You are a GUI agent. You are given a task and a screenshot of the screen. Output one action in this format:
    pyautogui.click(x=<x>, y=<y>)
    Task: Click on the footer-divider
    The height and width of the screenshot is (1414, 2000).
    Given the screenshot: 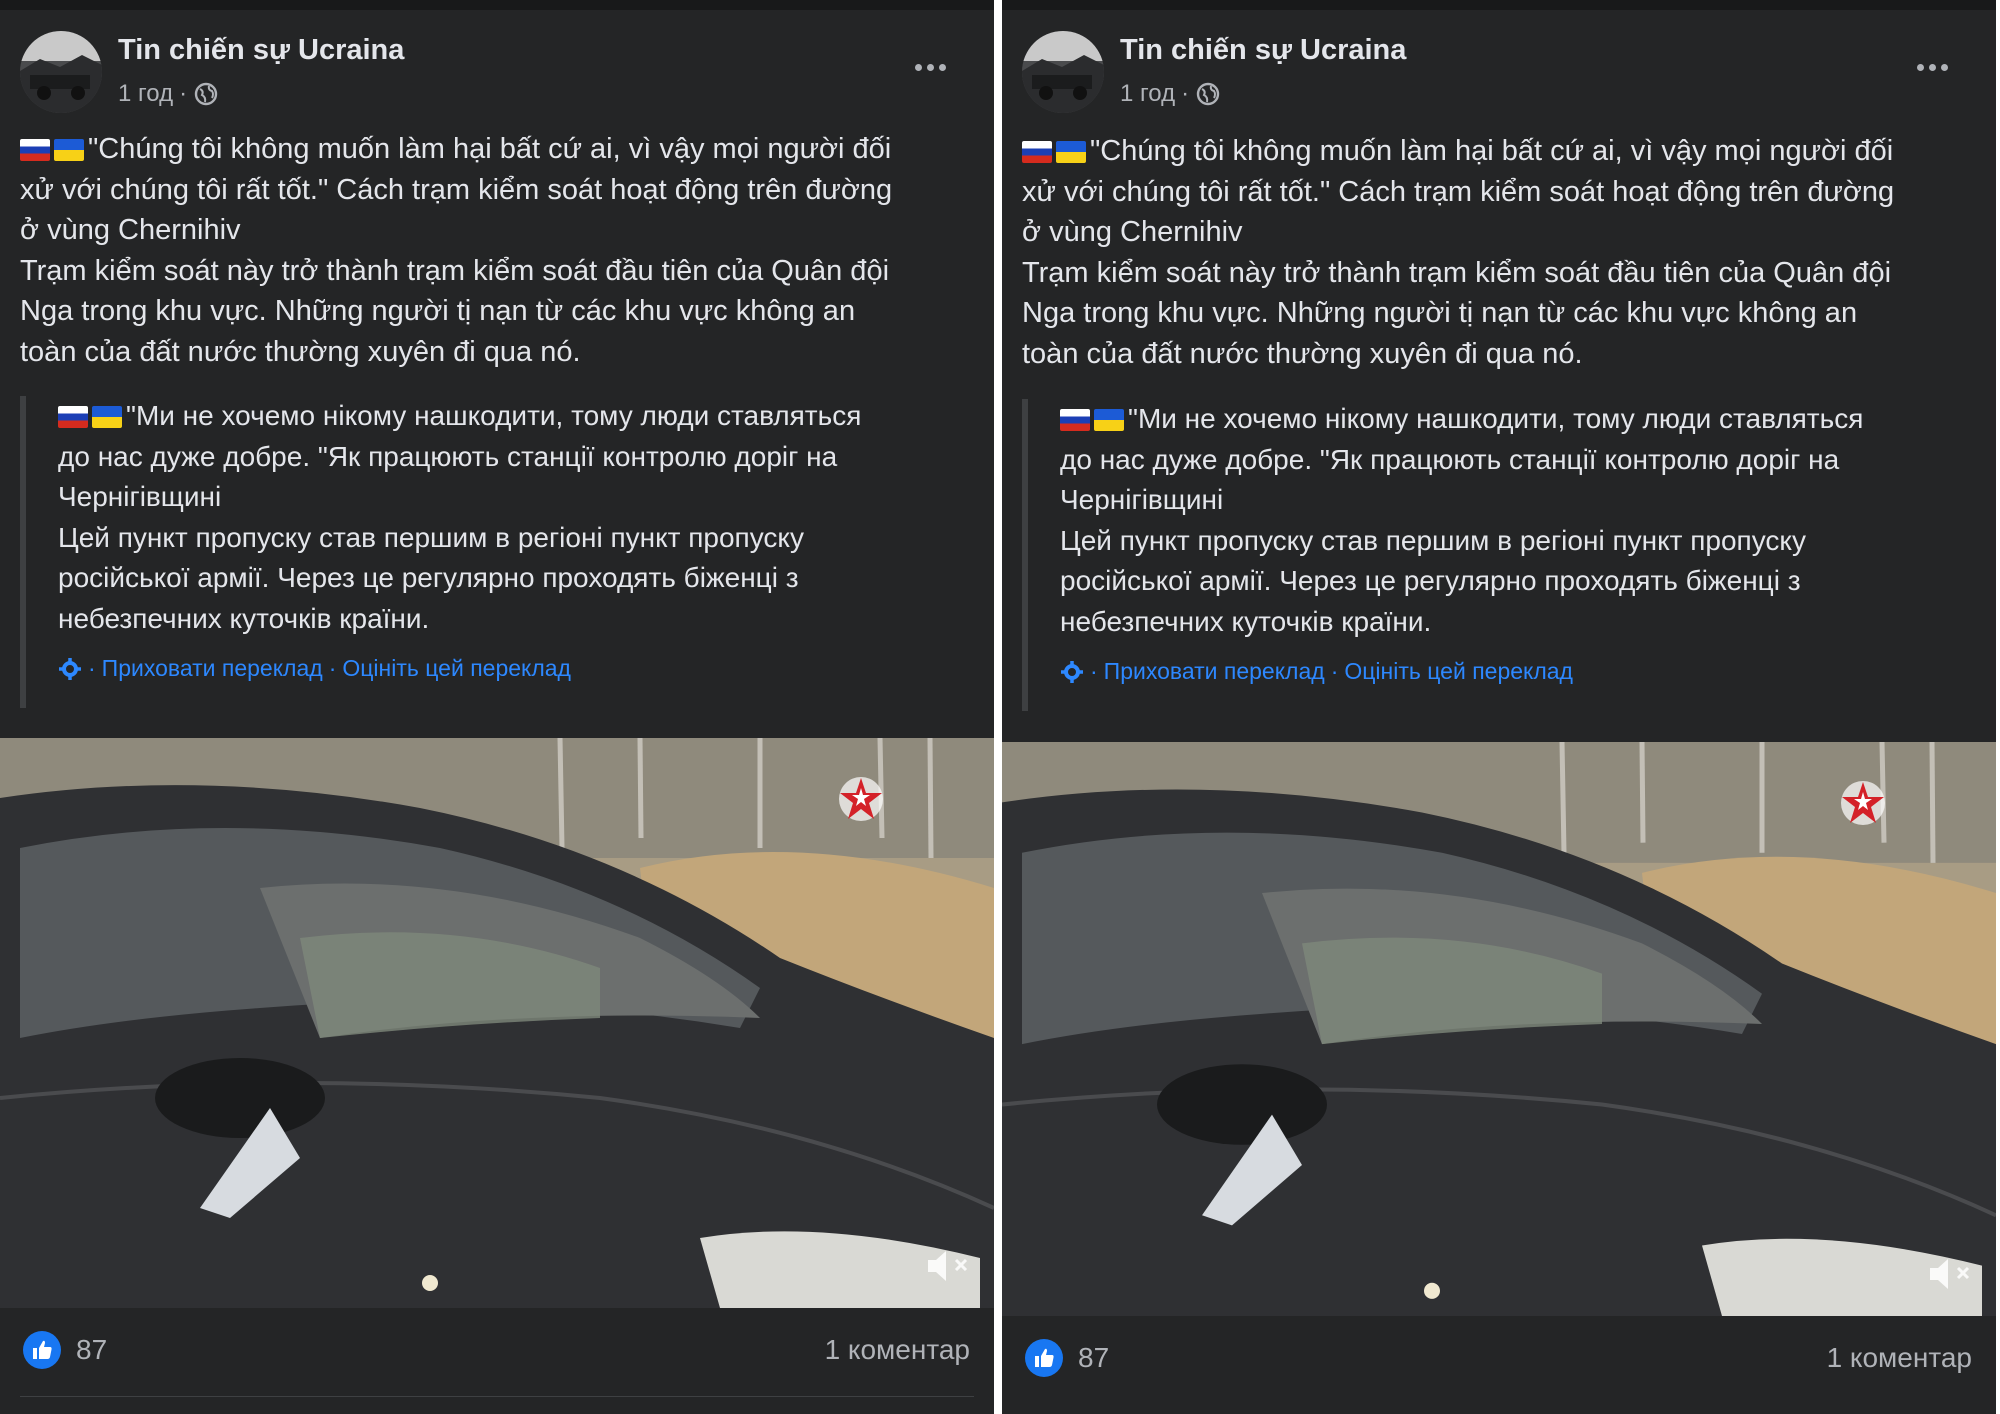 What is the action you would take?
    pyautogui.click(x=497, y=1396)
    